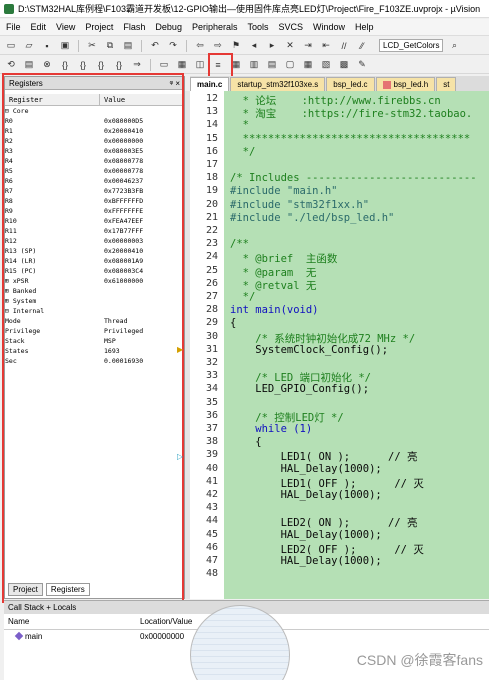  I want to click on register-row: R0 0x080000D5, so click(94, 121).